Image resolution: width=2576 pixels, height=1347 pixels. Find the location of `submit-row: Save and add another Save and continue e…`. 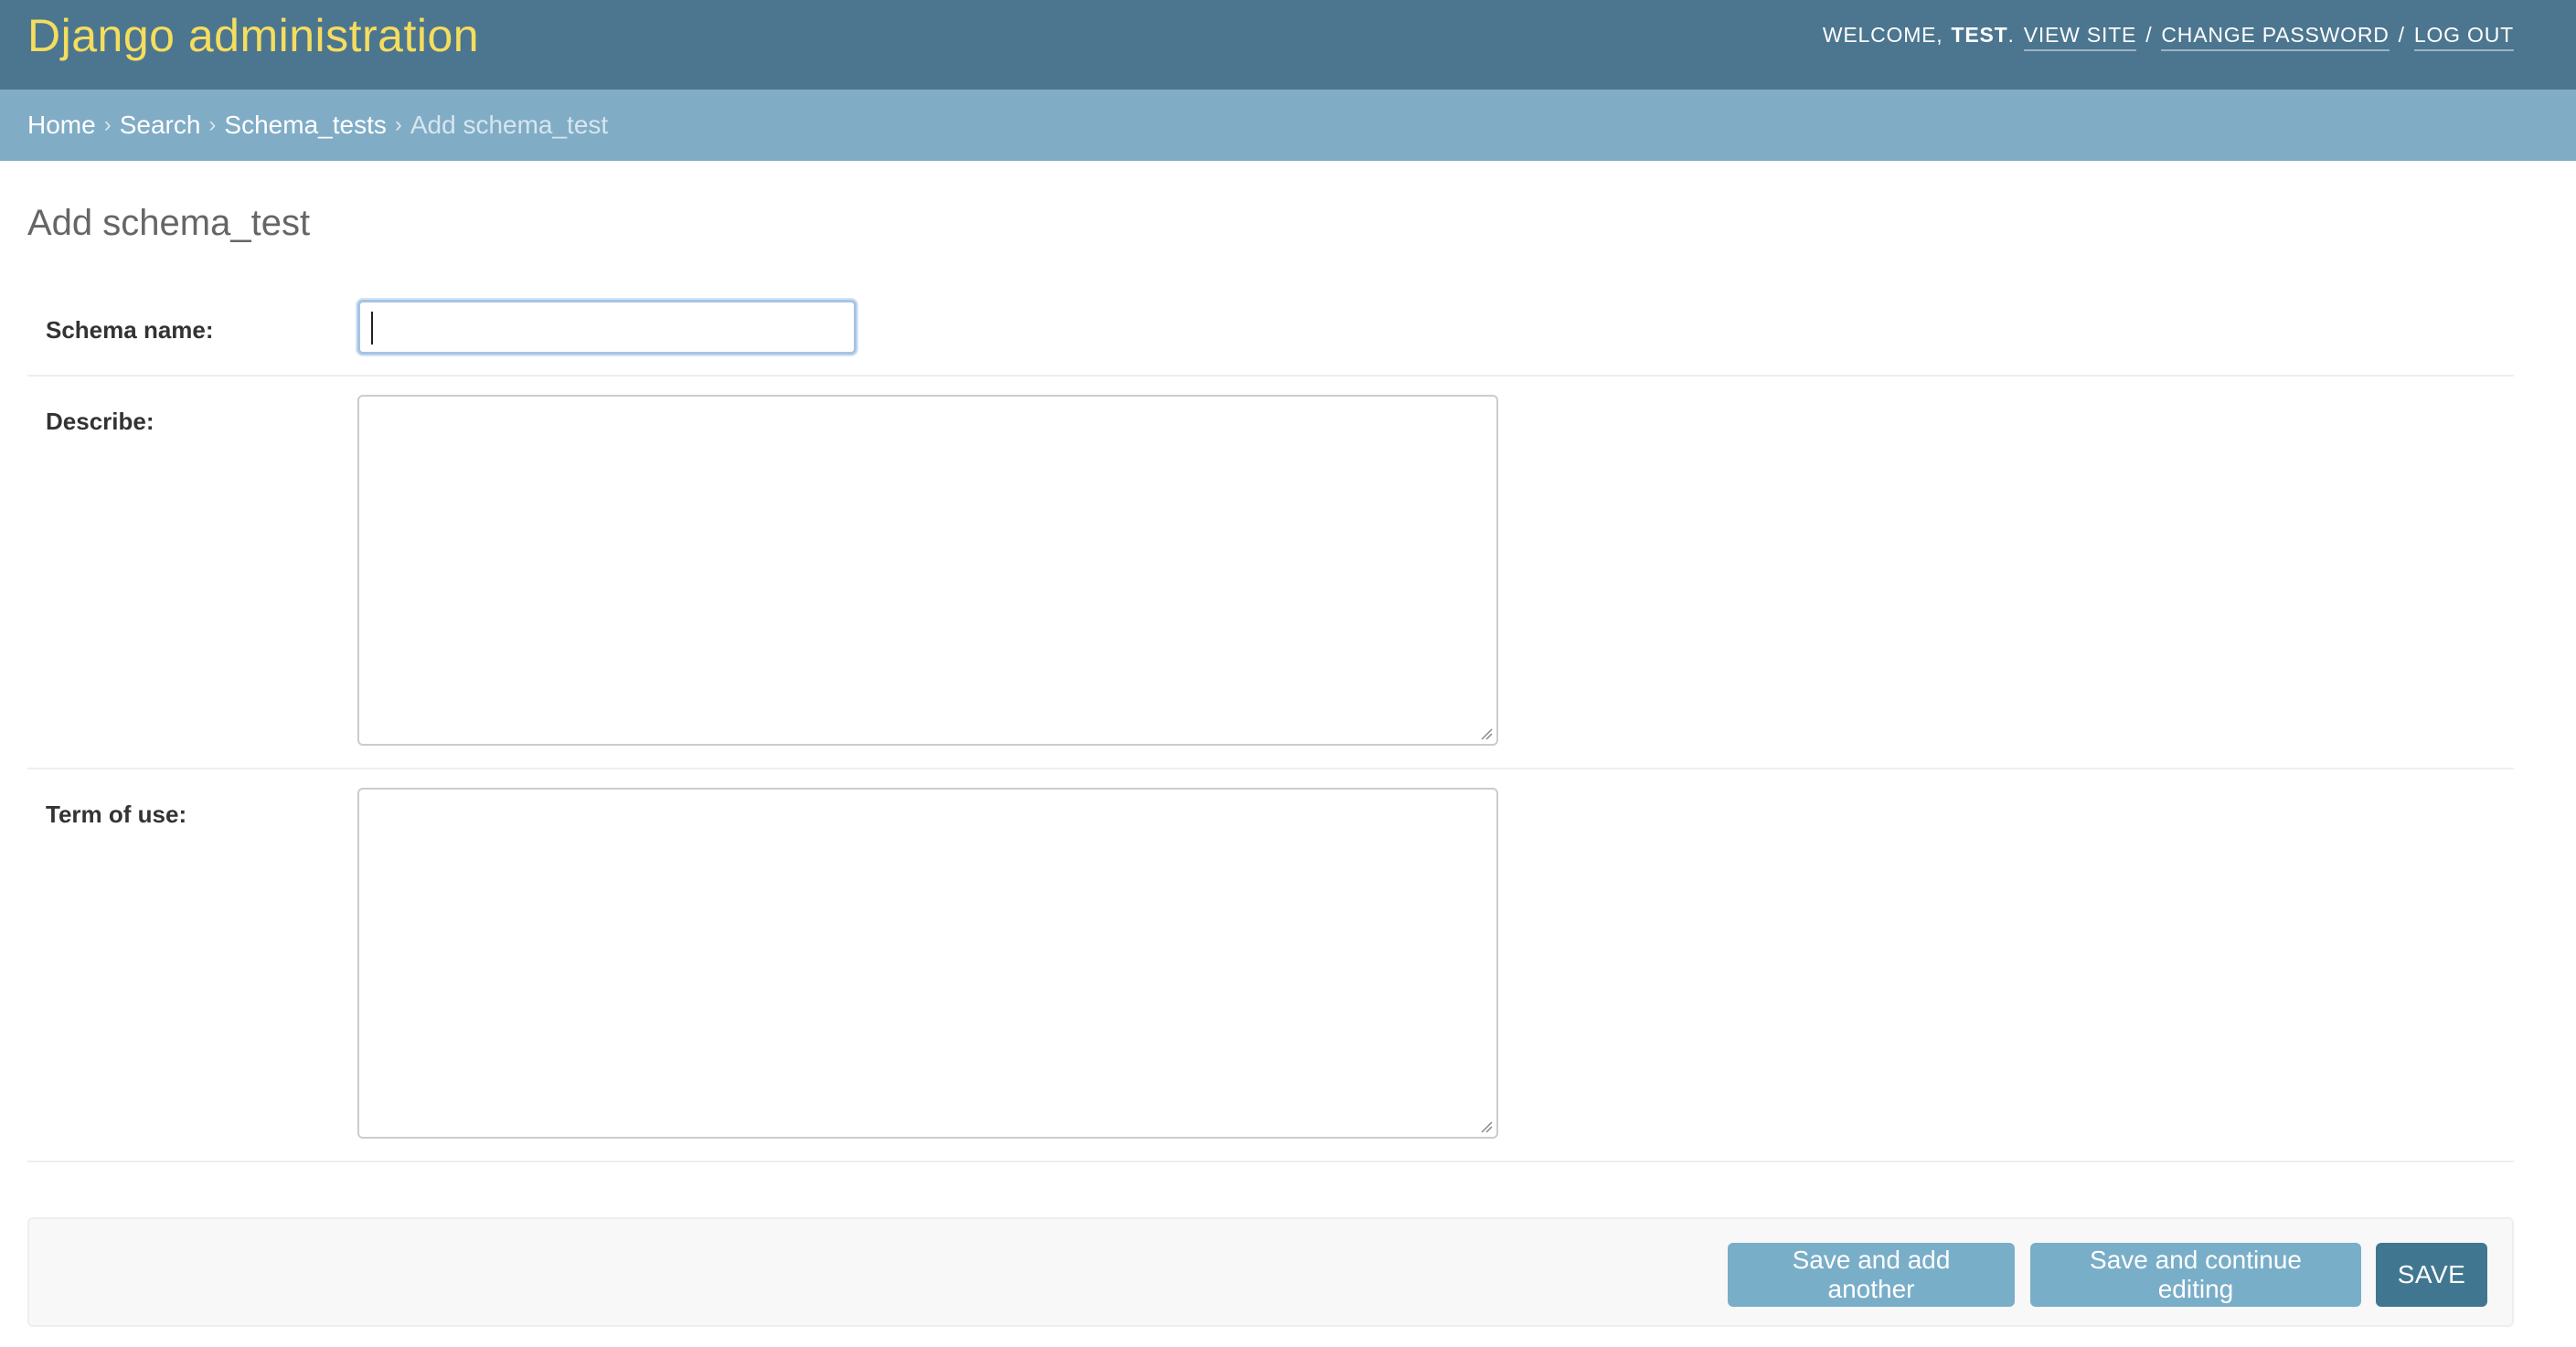

submit-row: Save and add another Save and continue e… is located at coordinates (1271, 1272).